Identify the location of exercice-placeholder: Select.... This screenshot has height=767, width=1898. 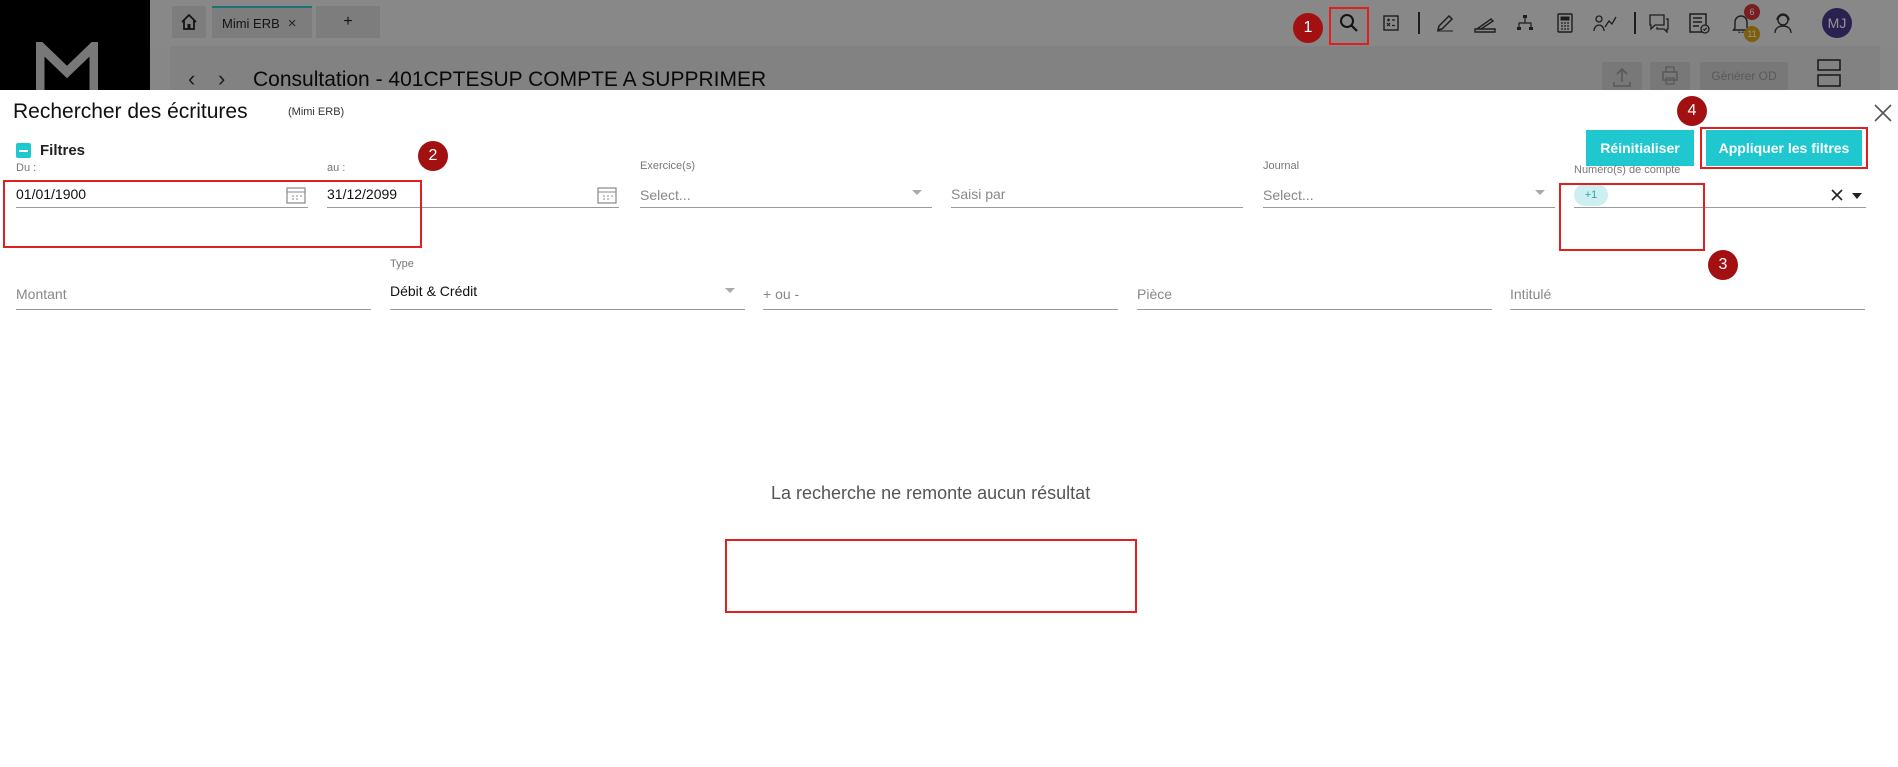
(665, 195).